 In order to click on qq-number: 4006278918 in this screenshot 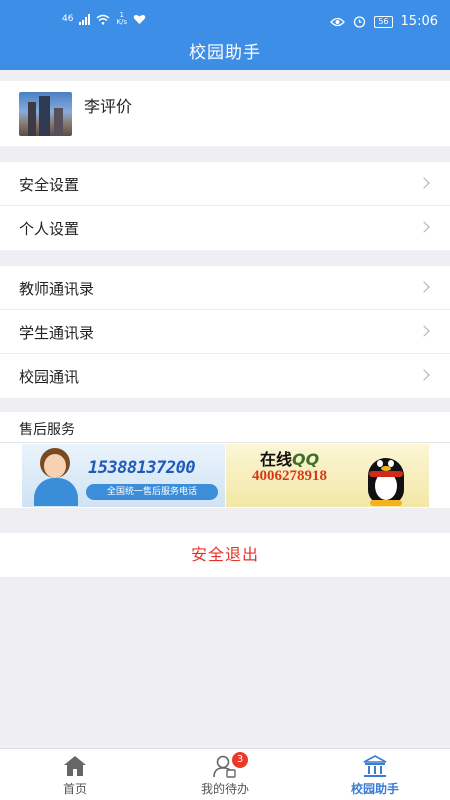, I will do `click(289, 476)`.